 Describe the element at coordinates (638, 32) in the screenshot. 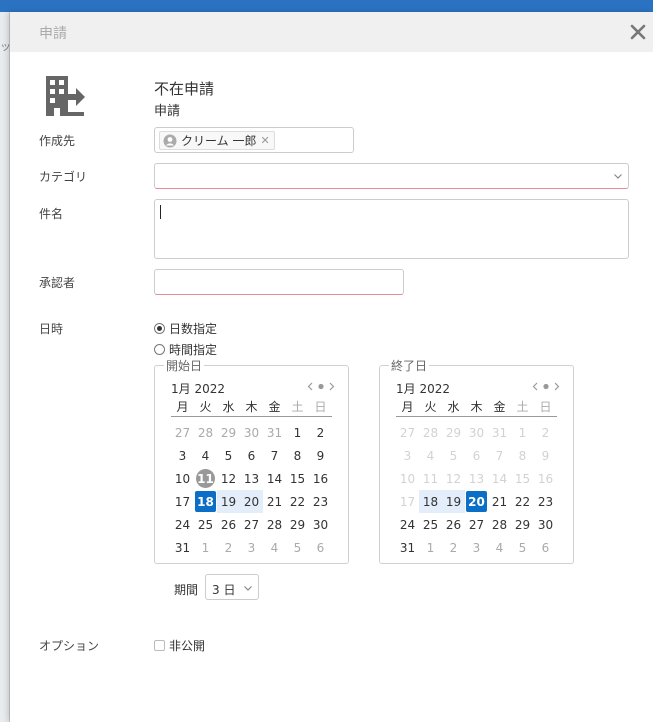

I see `close-button` at that location.